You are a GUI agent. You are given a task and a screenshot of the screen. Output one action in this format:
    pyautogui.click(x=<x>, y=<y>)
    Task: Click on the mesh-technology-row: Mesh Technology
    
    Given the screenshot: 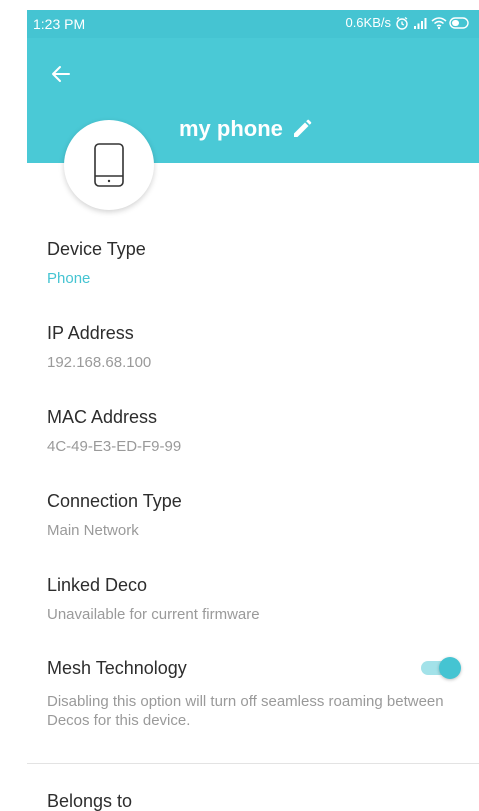 What is the action you would take?
    pyautogui.click(x=254, y=668)
    